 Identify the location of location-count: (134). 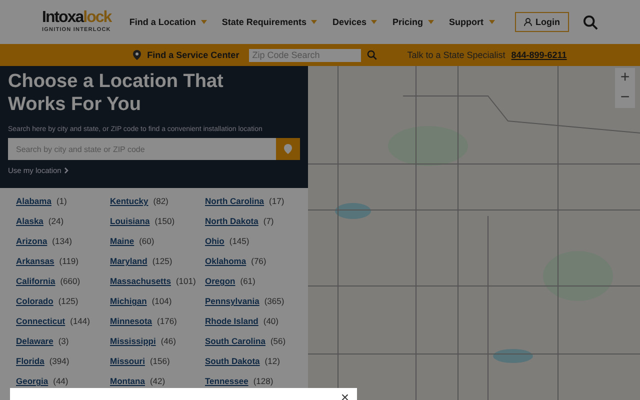
(62, 241).